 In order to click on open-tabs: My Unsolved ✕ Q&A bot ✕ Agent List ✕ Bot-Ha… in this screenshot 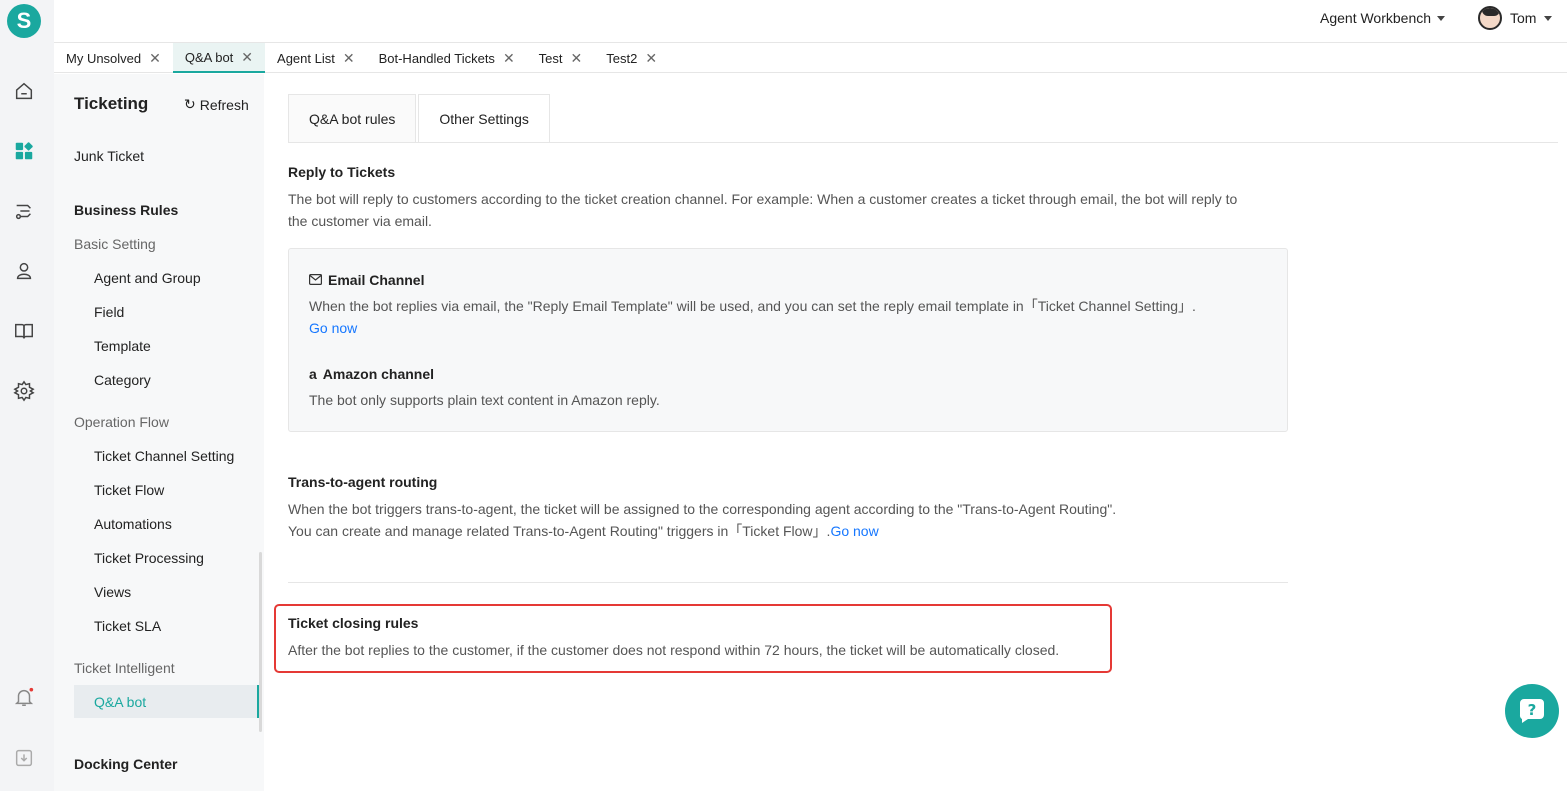, I will do `click(810, 58)`.